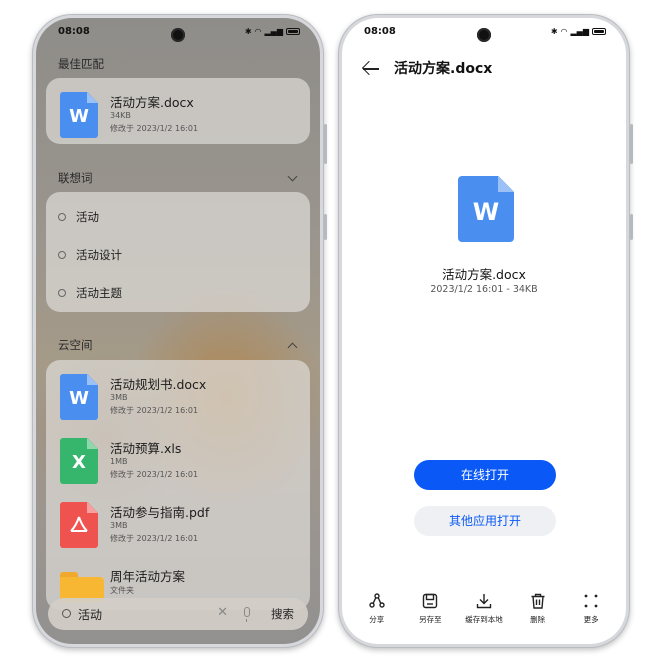 Image resolution: width=660 pixels, height=660 pixels. What do you see at coordinates (282, 614) in the screenshot?
I see `search-button: 搜索` at bounding box center [282, 614].